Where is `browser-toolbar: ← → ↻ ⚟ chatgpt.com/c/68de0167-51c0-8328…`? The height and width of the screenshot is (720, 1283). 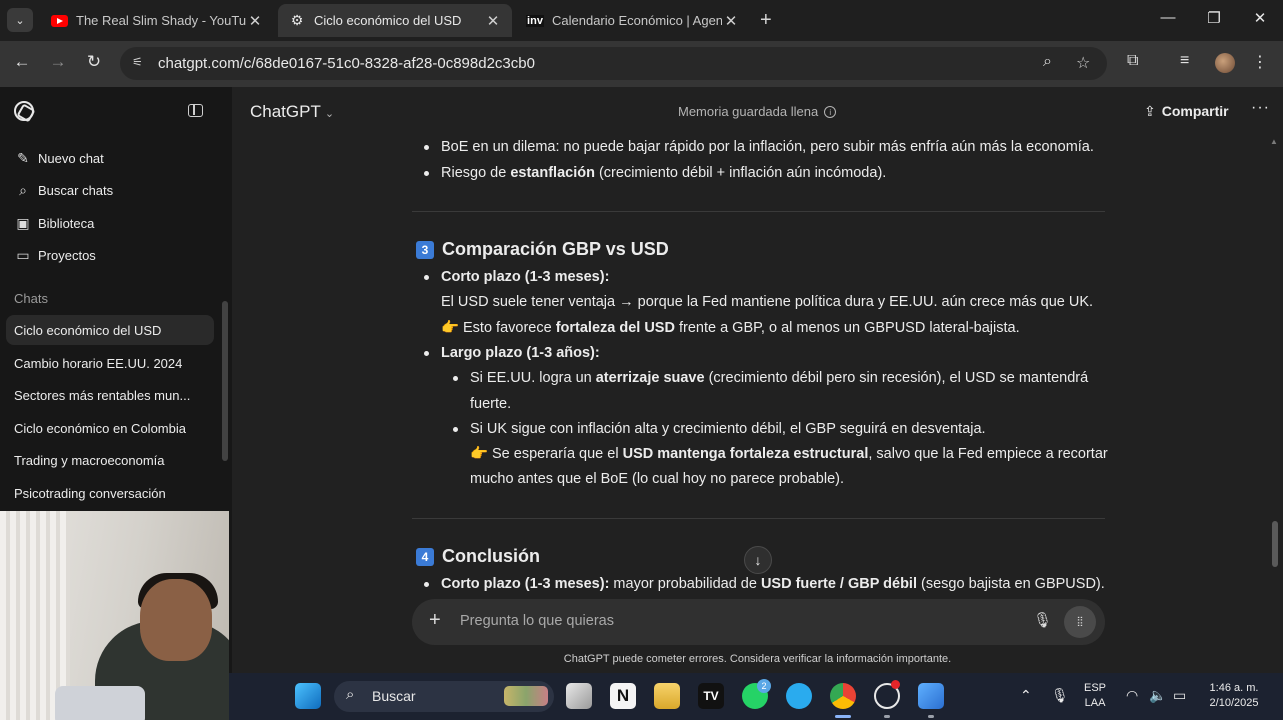 browser-toolbar: ← → ↻ ⚟ chatgpt.com/c/68de0167-51c0-8328… is located at coordinates (641, 64).